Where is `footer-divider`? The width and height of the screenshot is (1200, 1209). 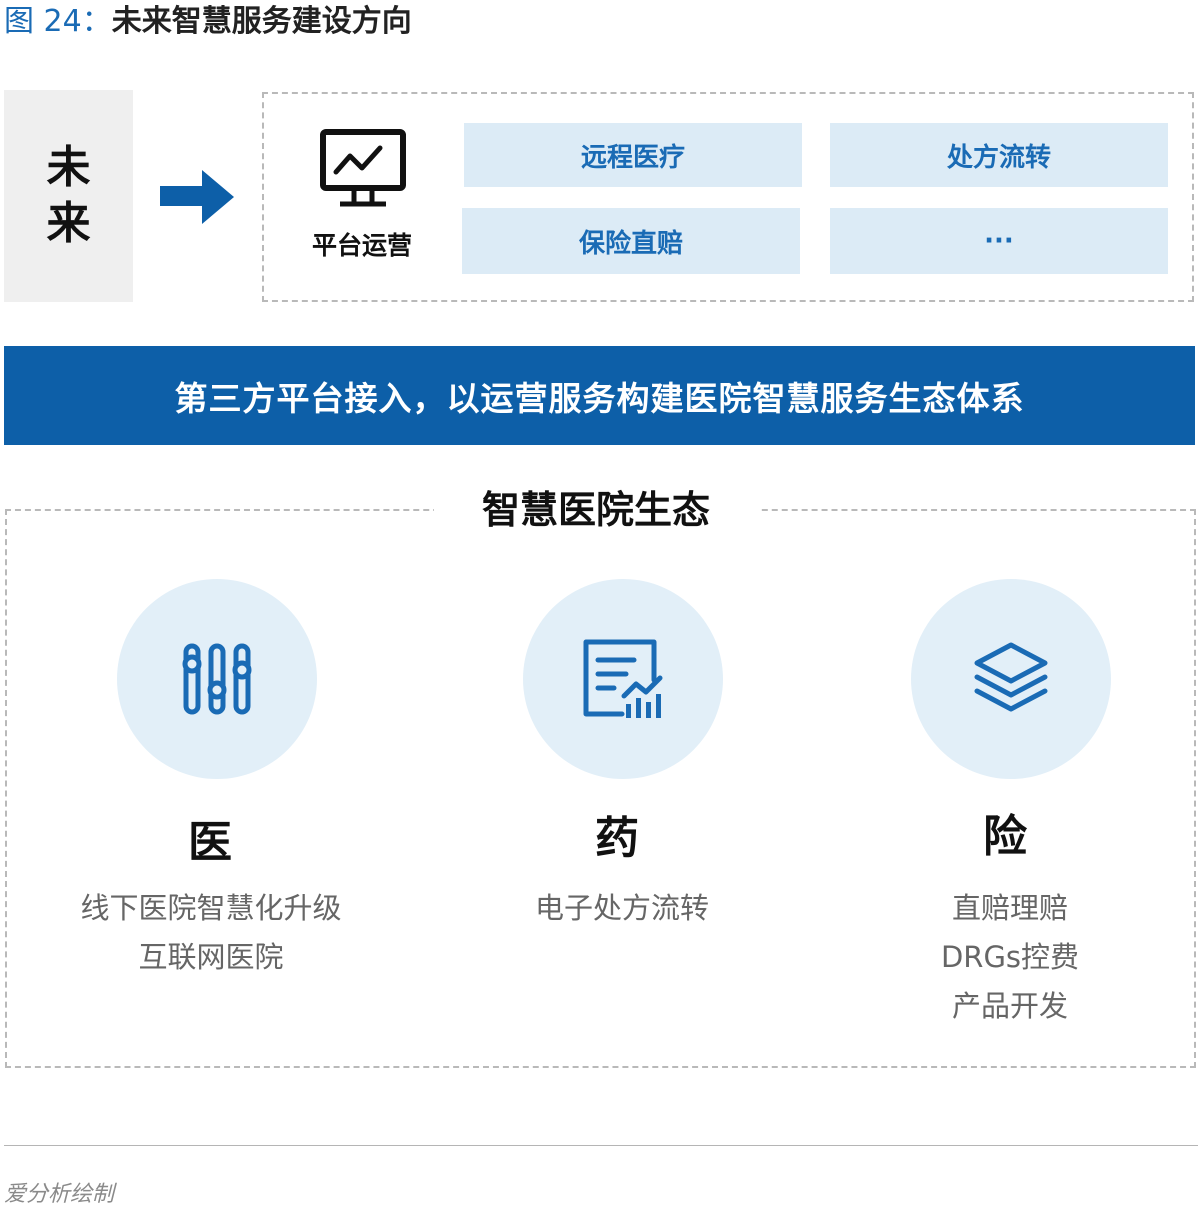
footer-divider is located at coordinates (601, 1145).